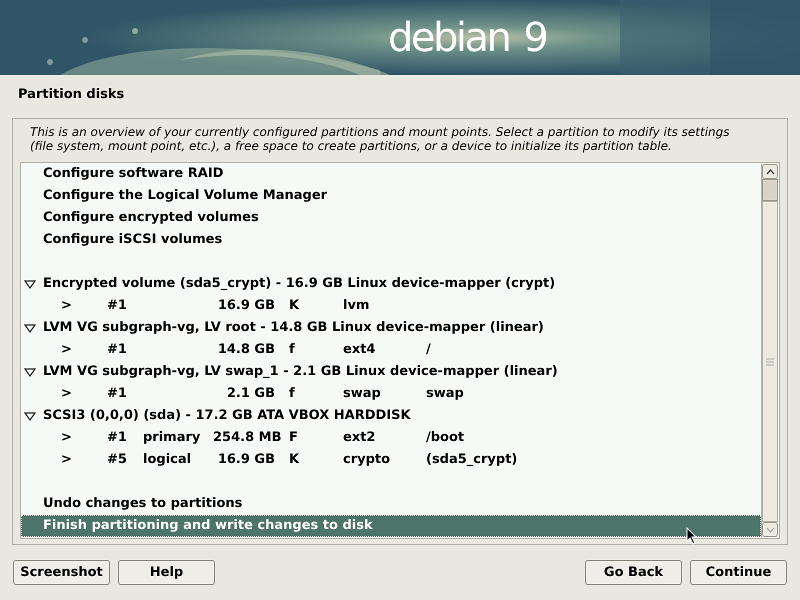  What do you see at coordinates (534, 38) in the screenshot?
I see `version-number: 9` at bounding box center [534, 38].